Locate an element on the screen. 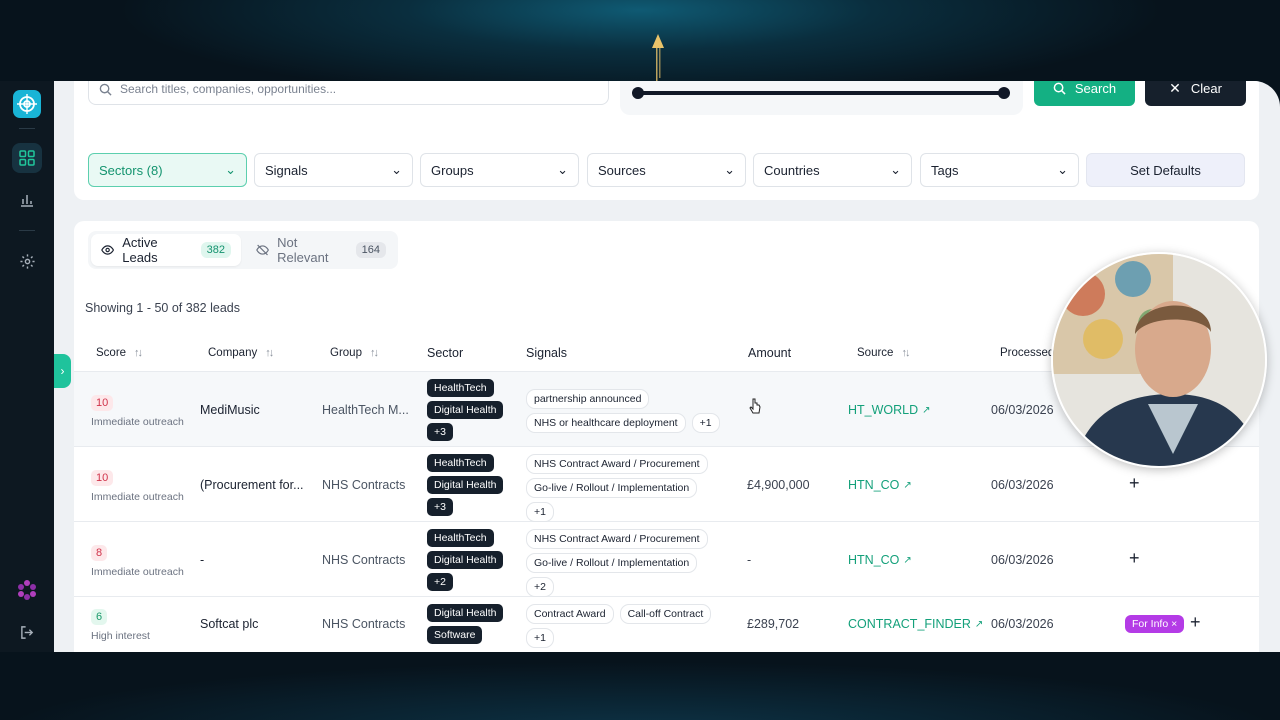 The height and width of the screenshot is (720, 1280). score-badge: 6 is located at coordinates (99, 617).